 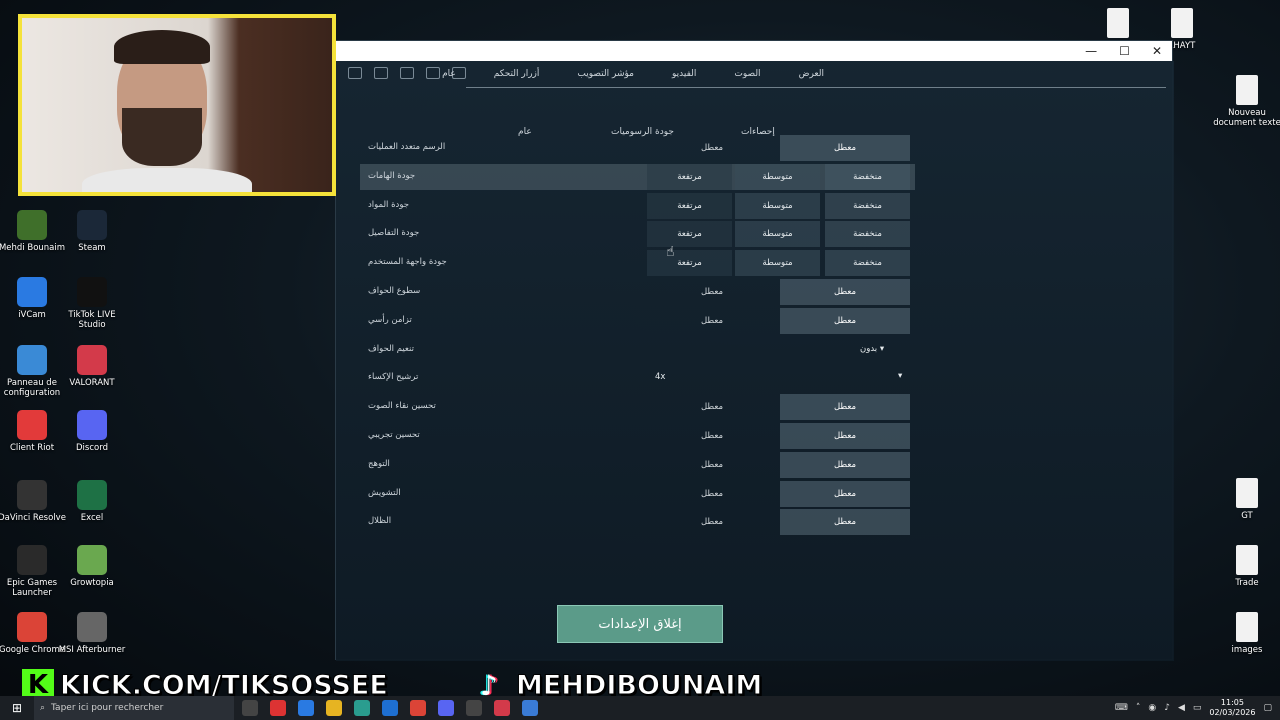 What do you see at coordinates (637, 234) in the screenshot?
I see `settings-row: جودة التفاصيل مرتفعة متوسطة منخفضة` at bounding box center [637, 234].